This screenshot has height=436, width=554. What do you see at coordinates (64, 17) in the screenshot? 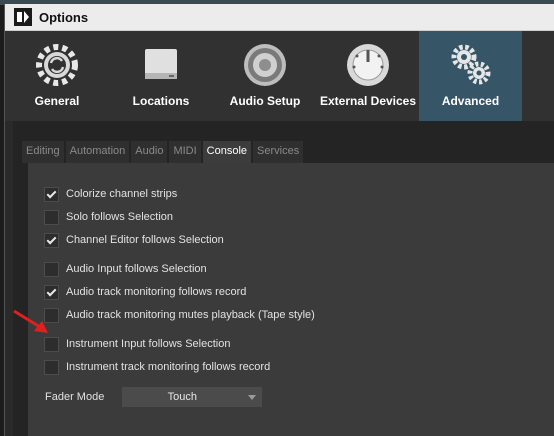
I see `window-title: Options` at bounding box center [64, 17].